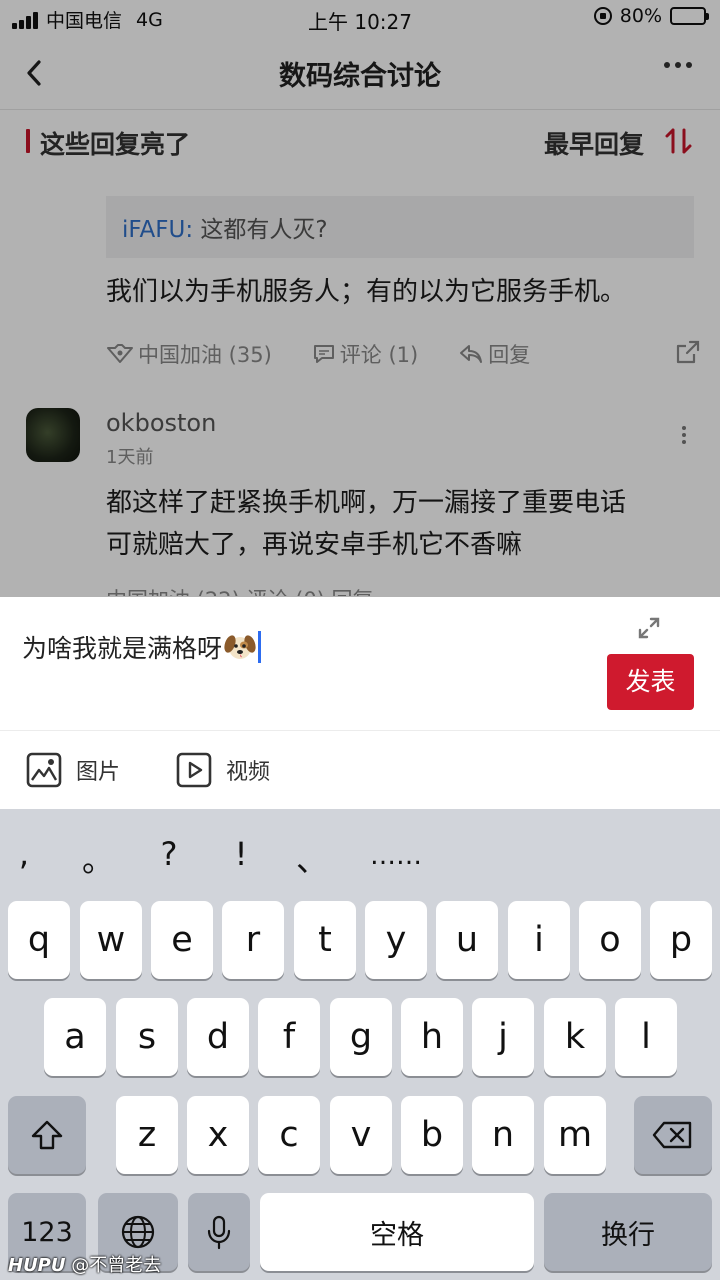 This screenshot has width=720, height=1280. I want to click on watermark-handle: @不曾老去, so click(116, 1265).